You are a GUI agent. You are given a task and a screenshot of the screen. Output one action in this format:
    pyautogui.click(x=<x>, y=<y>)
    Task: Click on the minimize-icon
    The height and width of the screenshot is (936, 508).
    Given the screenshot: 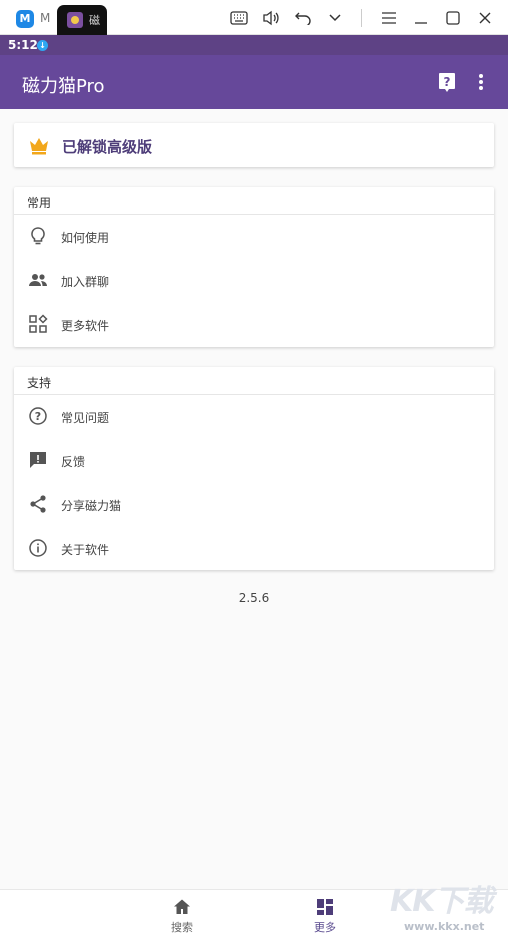 What is the action you would take?
    pyautogui.click(x=421, y=18)
    